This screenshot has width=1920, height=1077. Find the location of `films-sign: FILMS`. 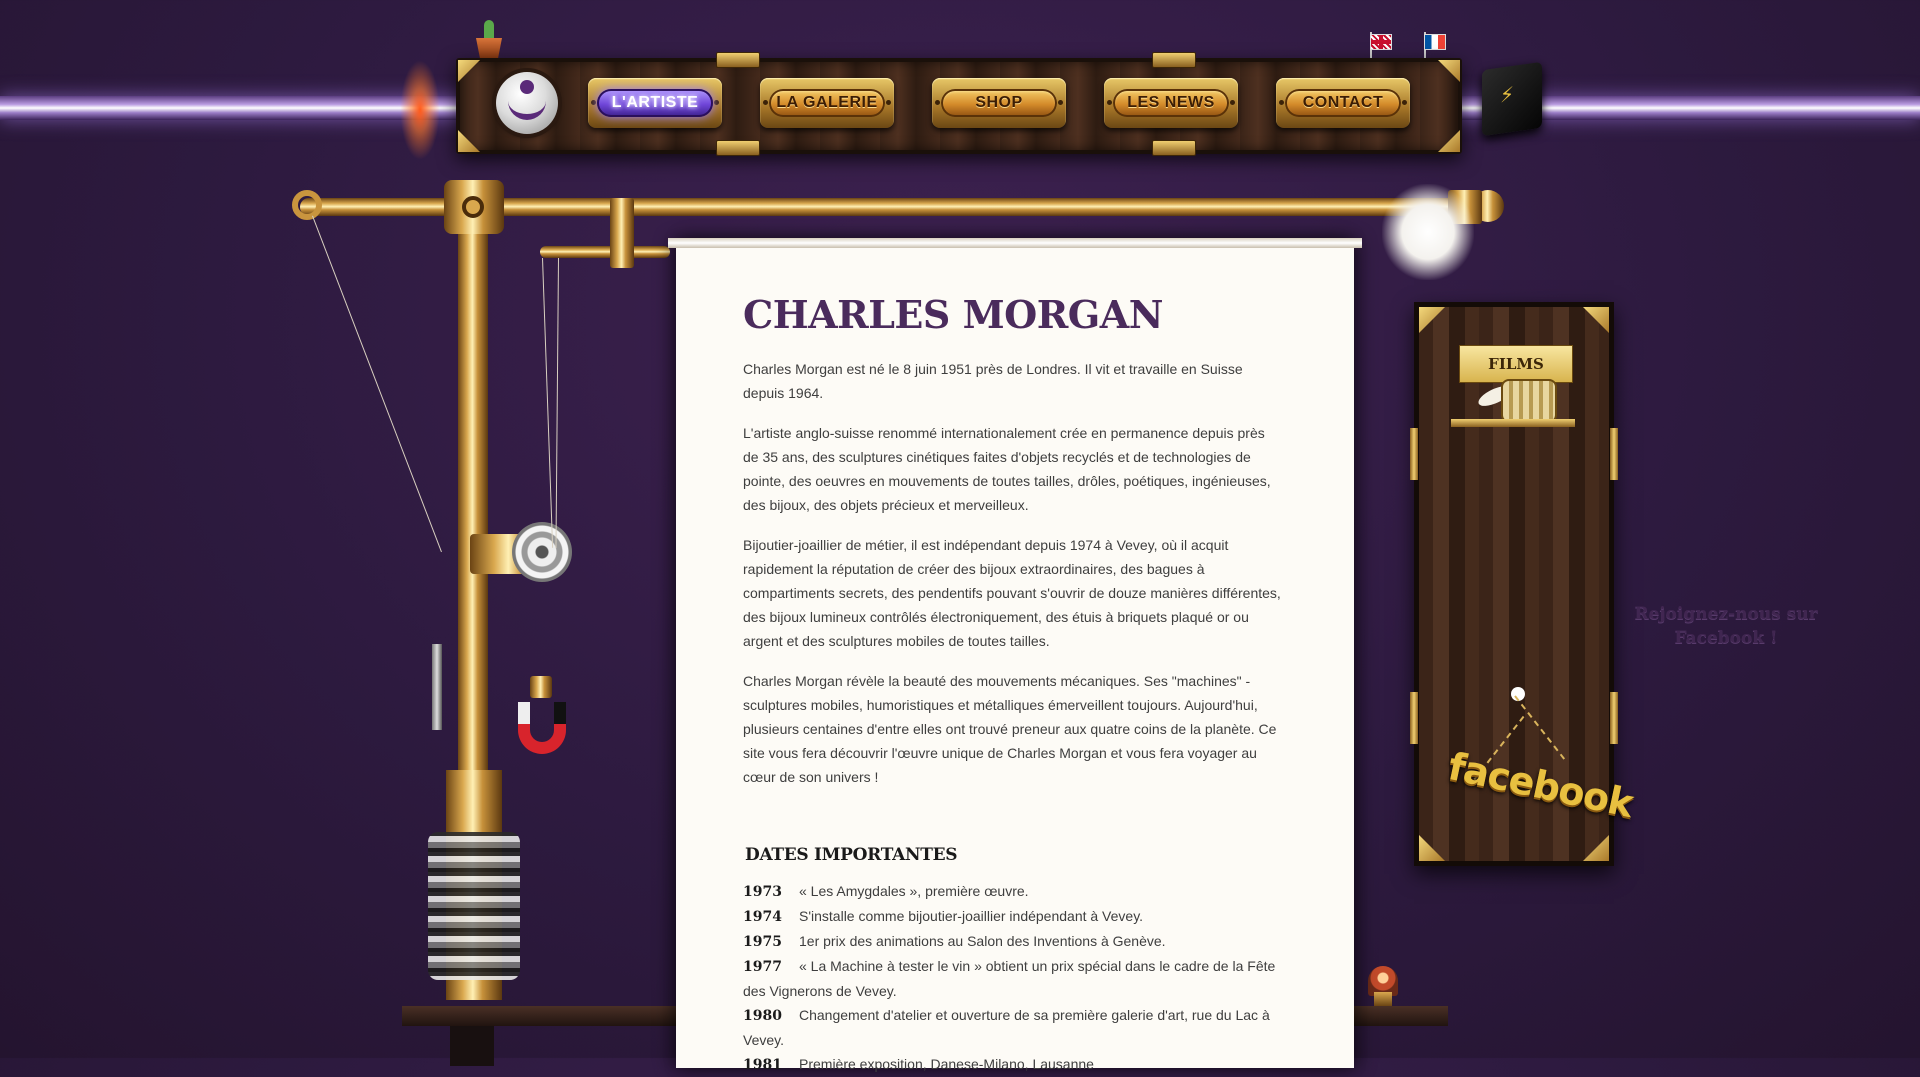

films-sign: FILMS is located at coordinates (1516, 364).